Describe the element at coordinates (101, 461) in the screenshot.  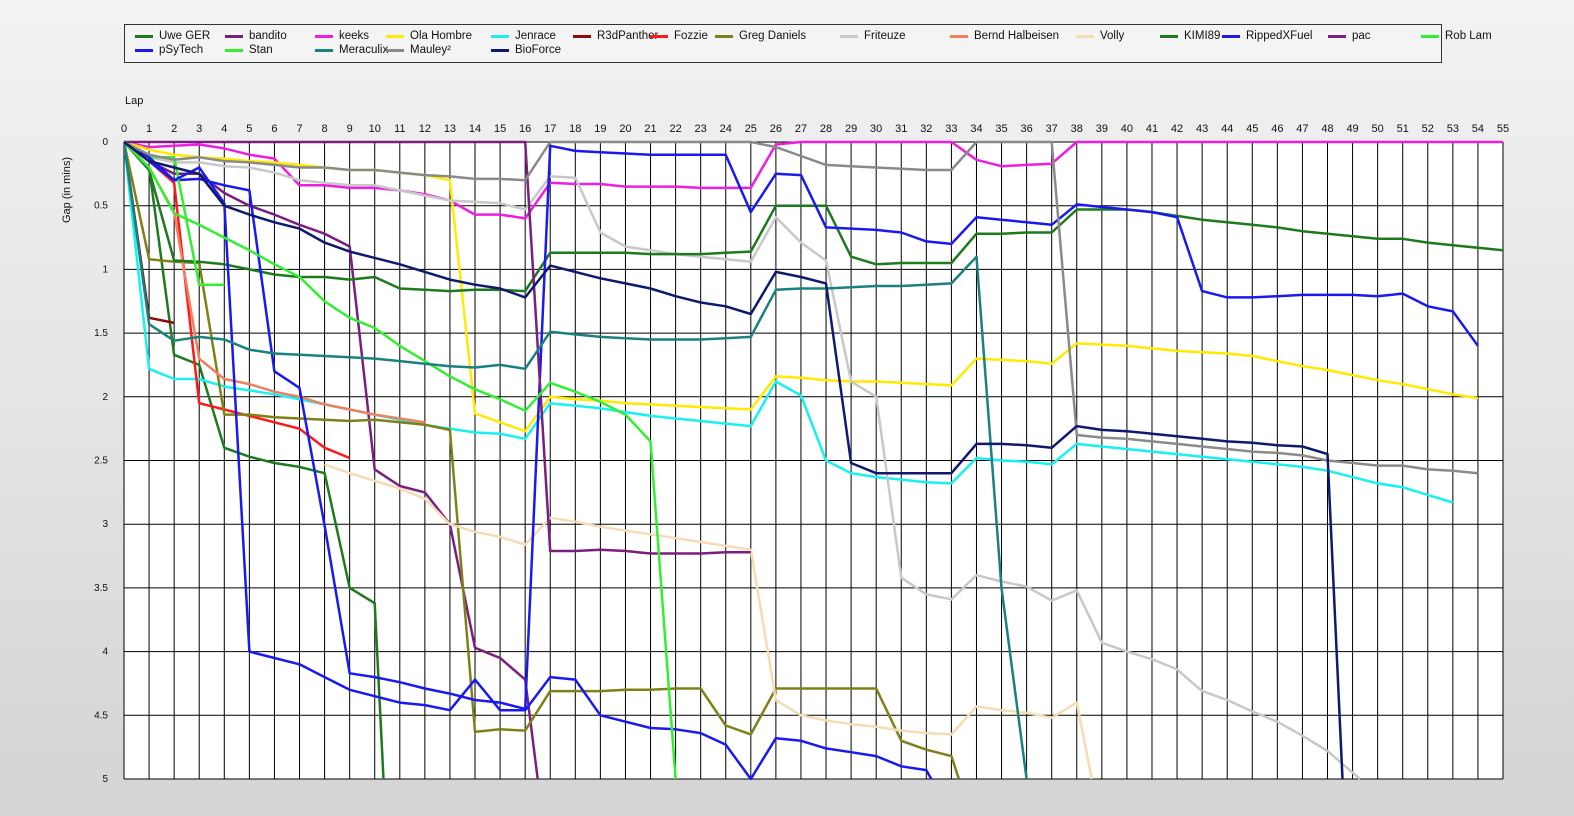
I see `y-tick-label: 2.5` at that location.